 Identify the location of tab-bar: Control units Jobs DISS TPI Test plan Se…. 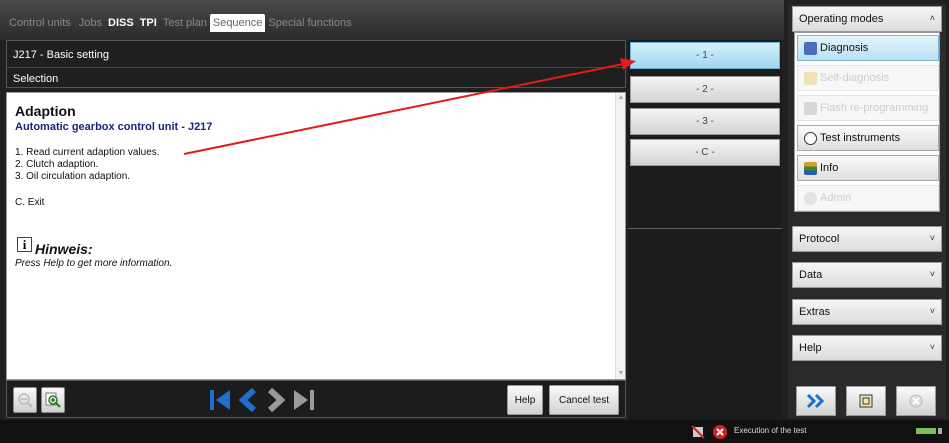
(392, 20).